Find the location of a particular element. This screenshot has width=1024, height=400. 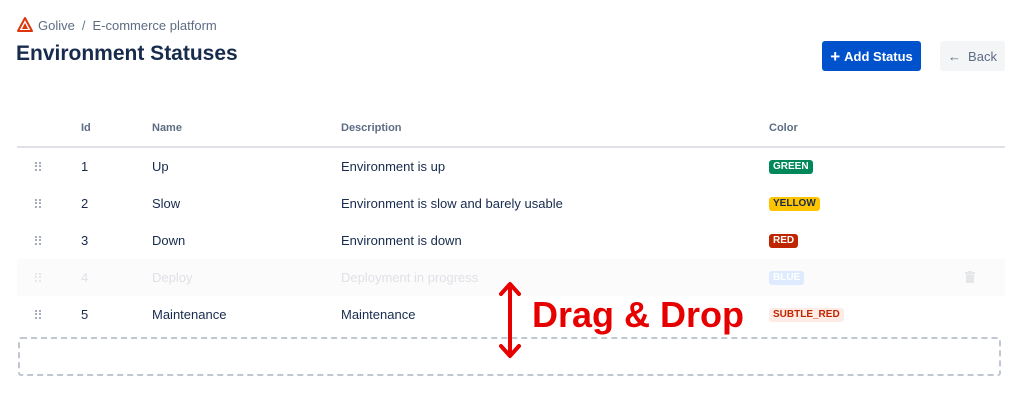

trash-icon is located at coordinates (970, 277).